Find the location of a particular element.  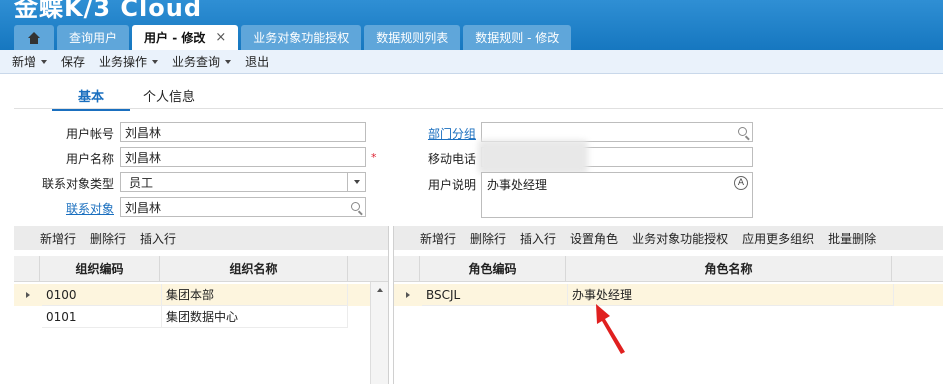

dept-label: 部门分组 is located at coordinates (438, 133).